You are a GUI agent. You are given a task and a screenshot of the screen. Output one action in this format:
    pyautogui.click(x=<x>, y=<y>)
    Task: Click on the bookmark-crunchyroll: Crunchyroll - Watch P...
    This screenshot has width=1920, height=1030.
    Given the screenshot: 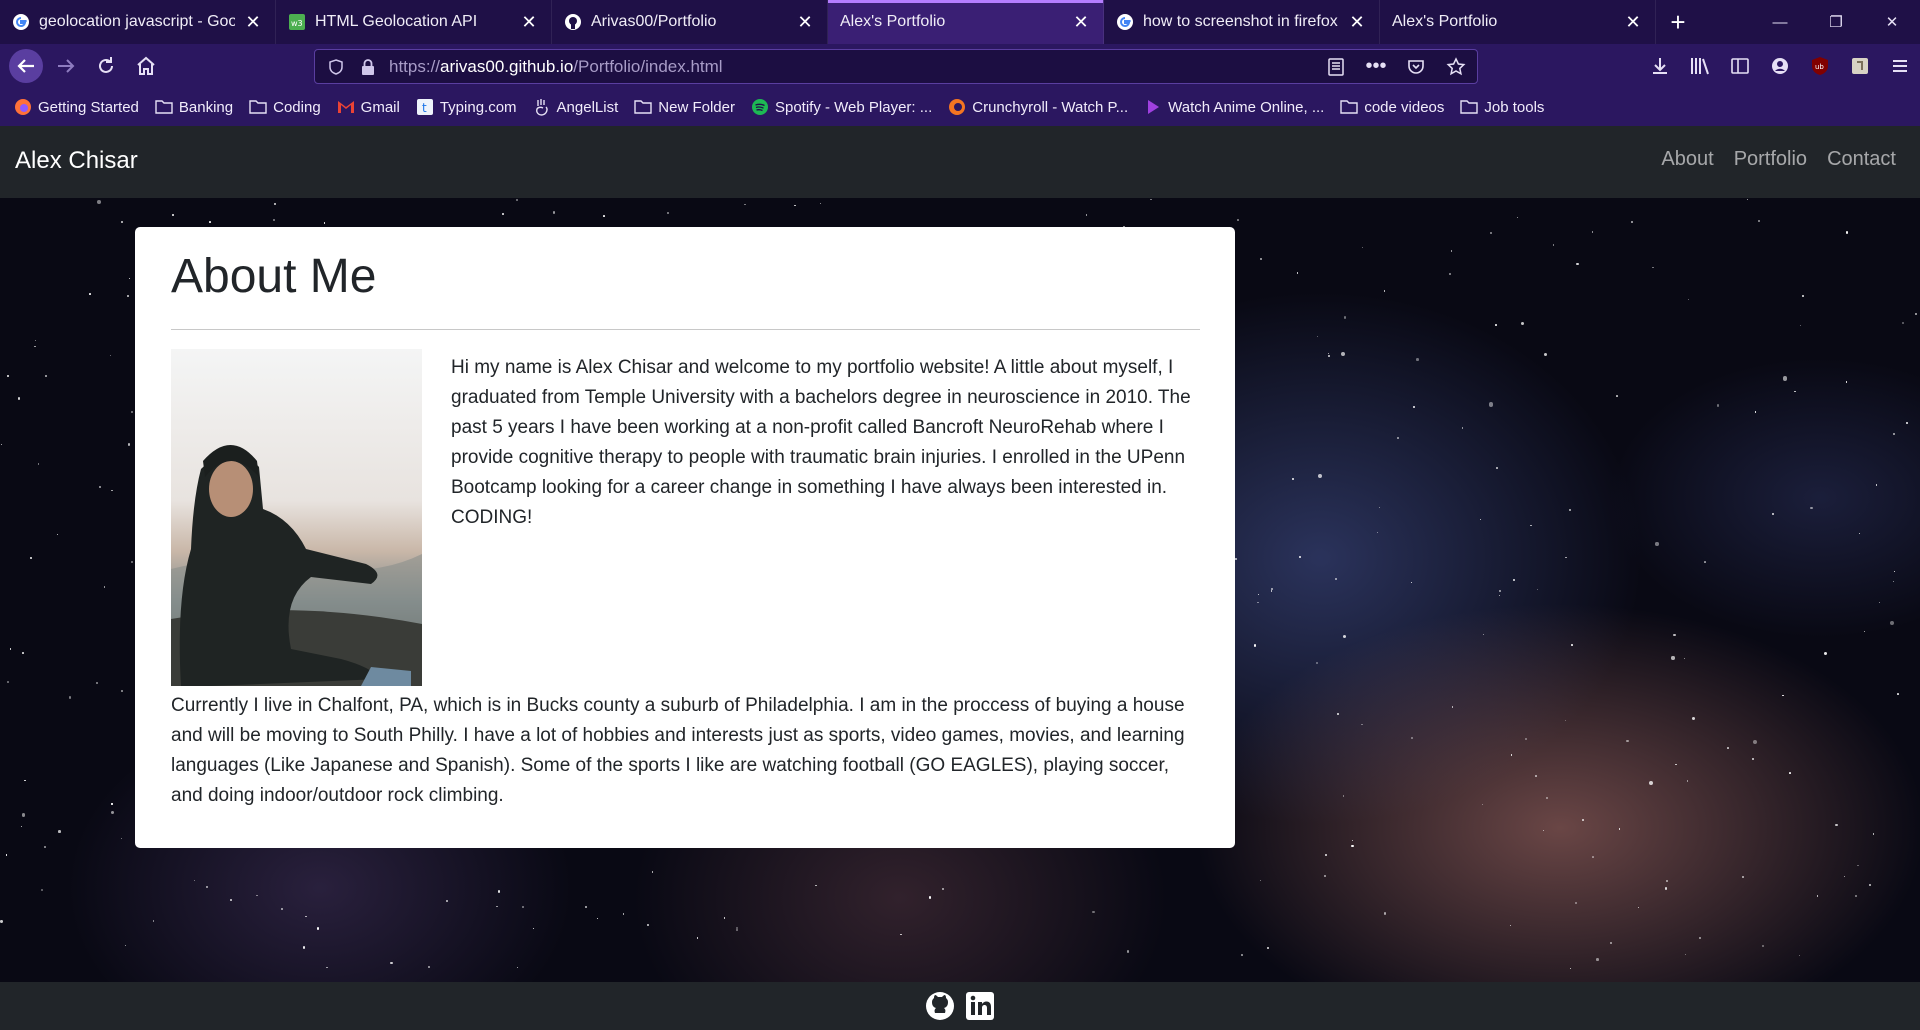 What is the action you would take?
    pyautogui.click(x=1038, y=107)
    